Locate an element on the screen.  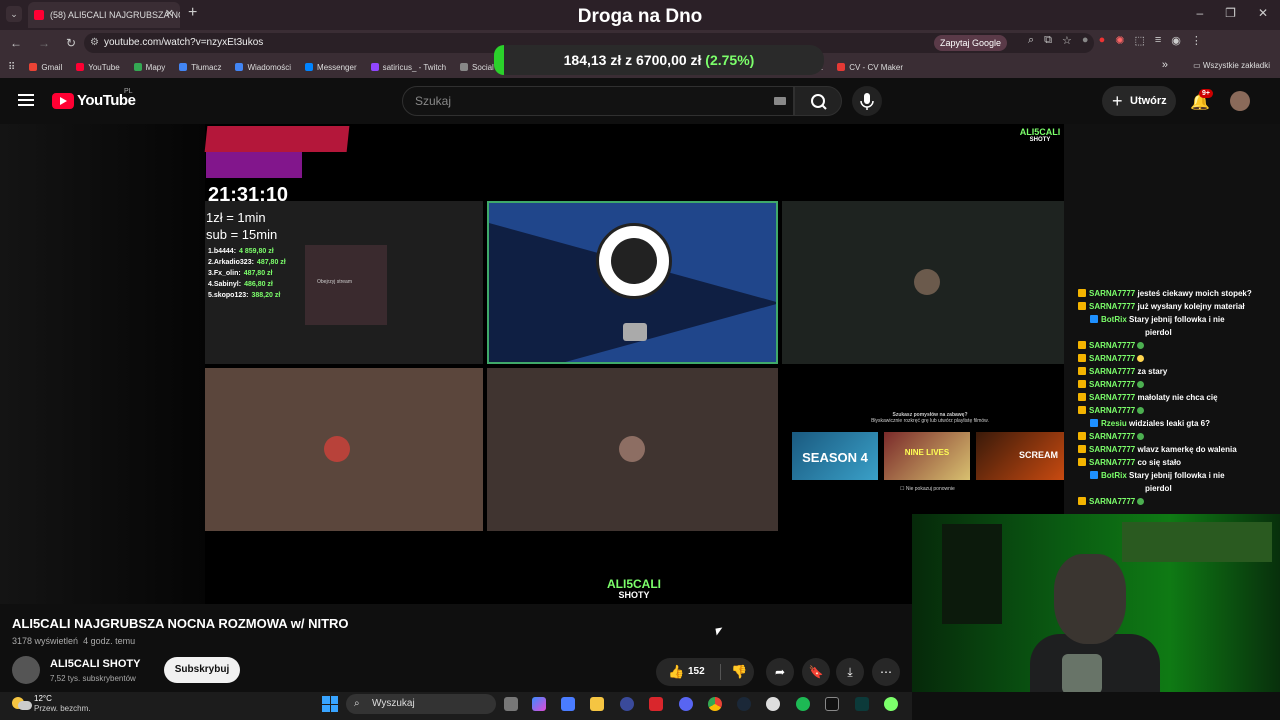
terminal-icon is located at coordinates (862, 704).